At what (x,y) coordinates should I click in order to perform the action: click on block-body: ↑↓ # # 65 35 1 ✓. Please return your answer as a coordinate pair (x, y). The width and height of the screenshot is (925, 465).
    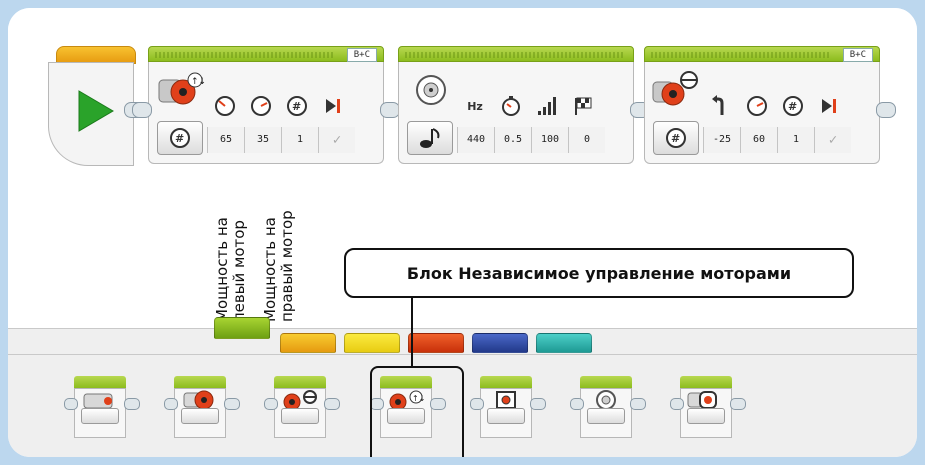
    Looking at the image, I should click on (266, 113).